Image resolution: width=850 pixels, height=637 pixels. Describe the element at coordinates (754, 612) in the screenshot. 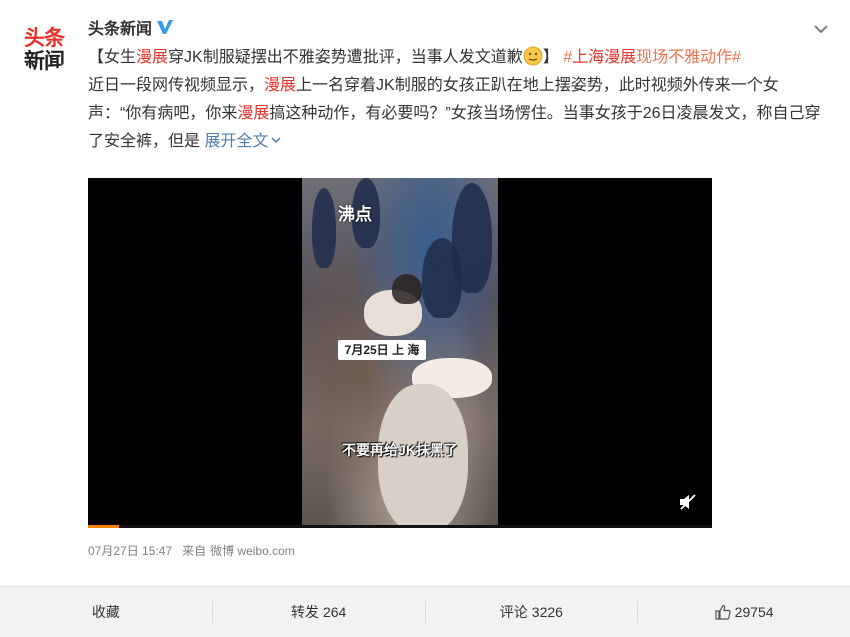

I see `like-count: 29754` at that location.